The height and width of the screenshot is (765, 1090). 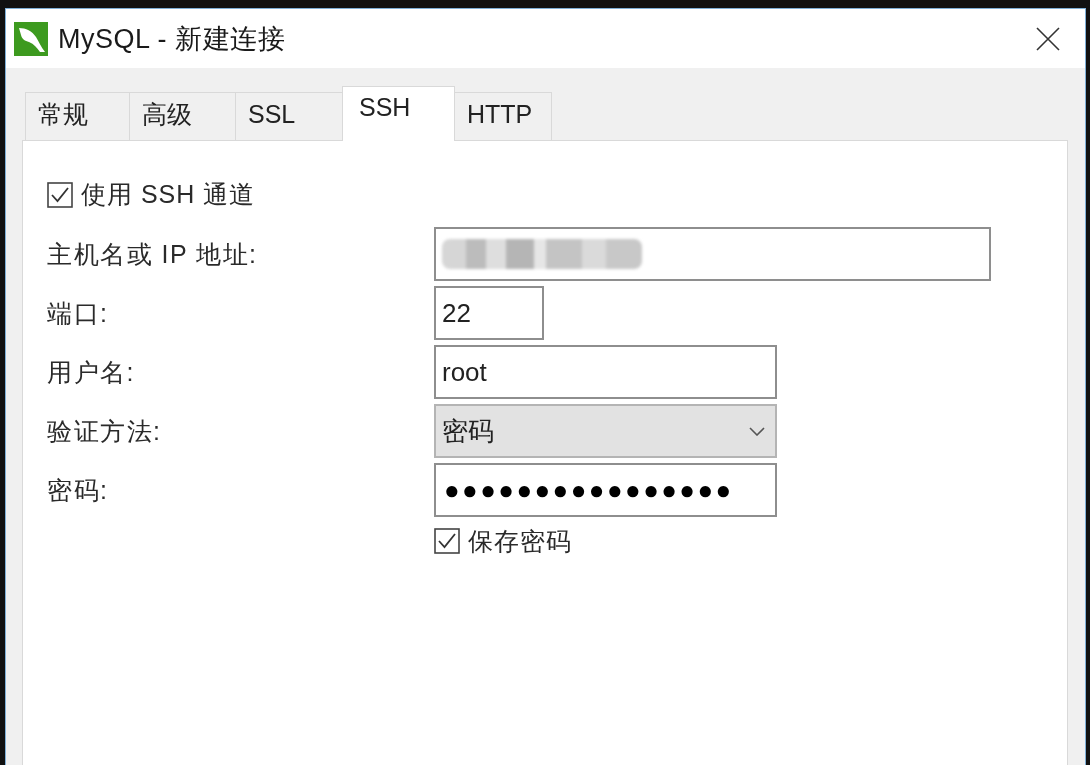 What do you see at coordinates (503, 116) in the screenshot?
I see `tab: HTTP` at bounding box center [503, 116].